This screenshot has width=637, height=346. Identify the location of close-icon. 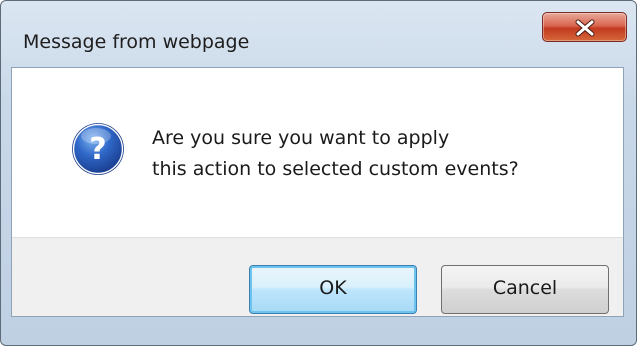
(585, 28).